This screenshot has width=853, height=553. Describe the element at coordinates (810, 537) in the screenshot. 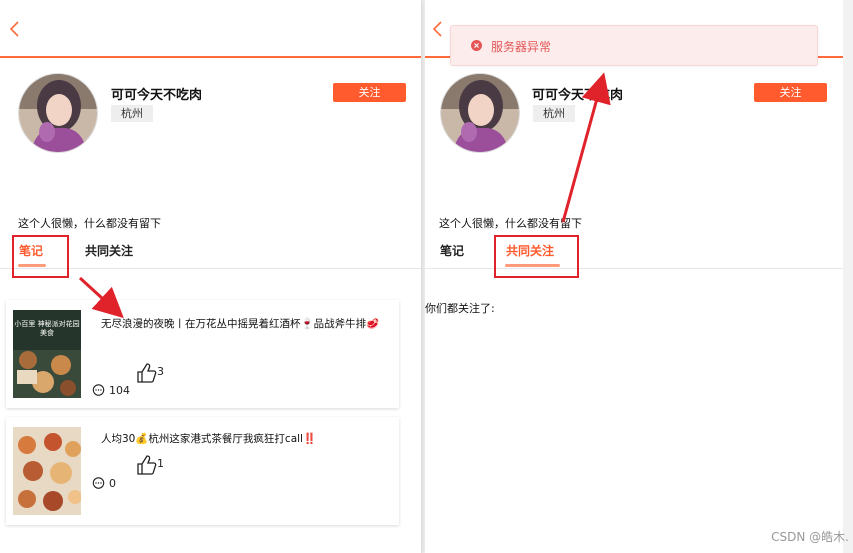

I see `watermark: CSDN @皓木.` at that location.